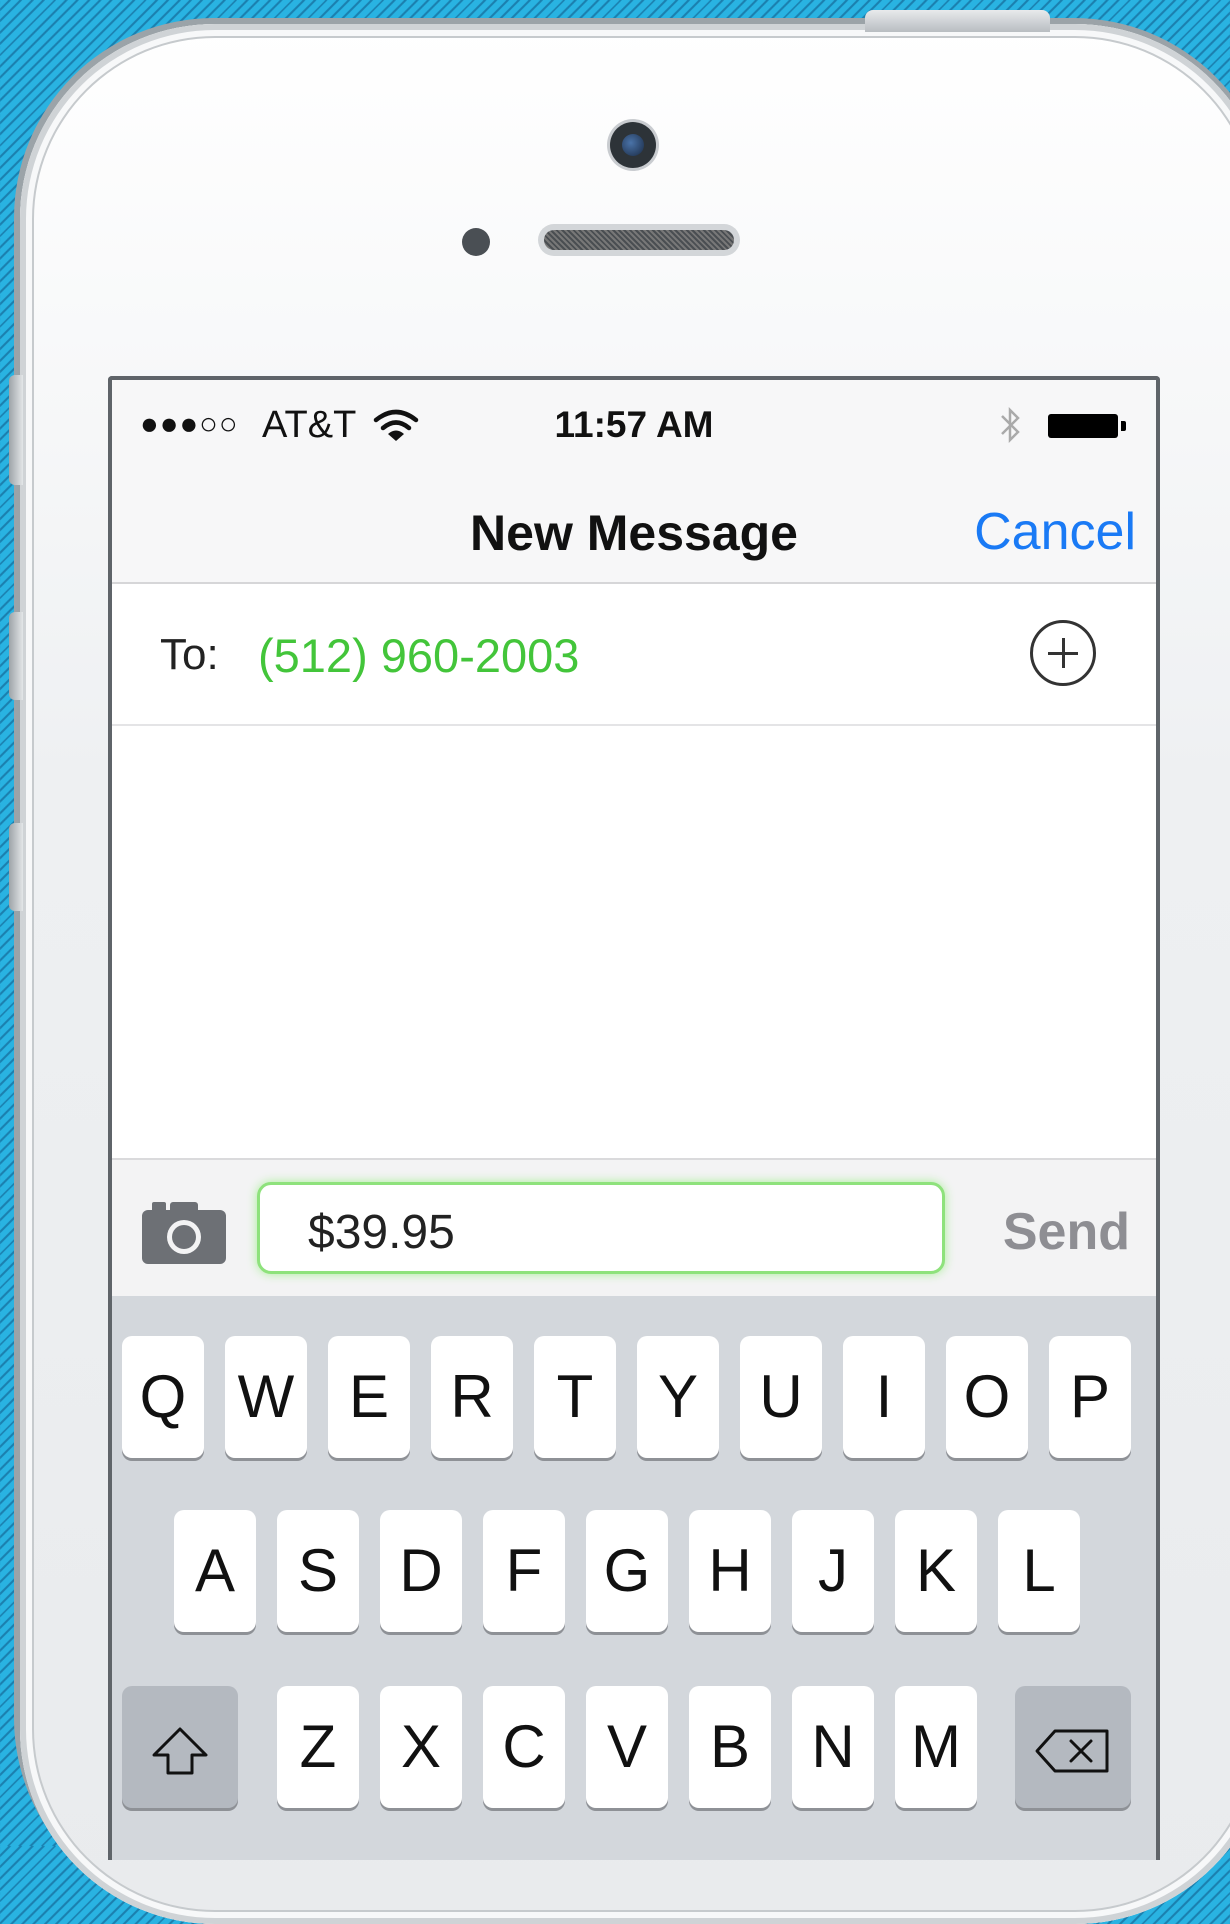  What do you see at coordinates (180, 1751) in the screenshot?
I see `shift-icon` at bounding box center [180, 1751].